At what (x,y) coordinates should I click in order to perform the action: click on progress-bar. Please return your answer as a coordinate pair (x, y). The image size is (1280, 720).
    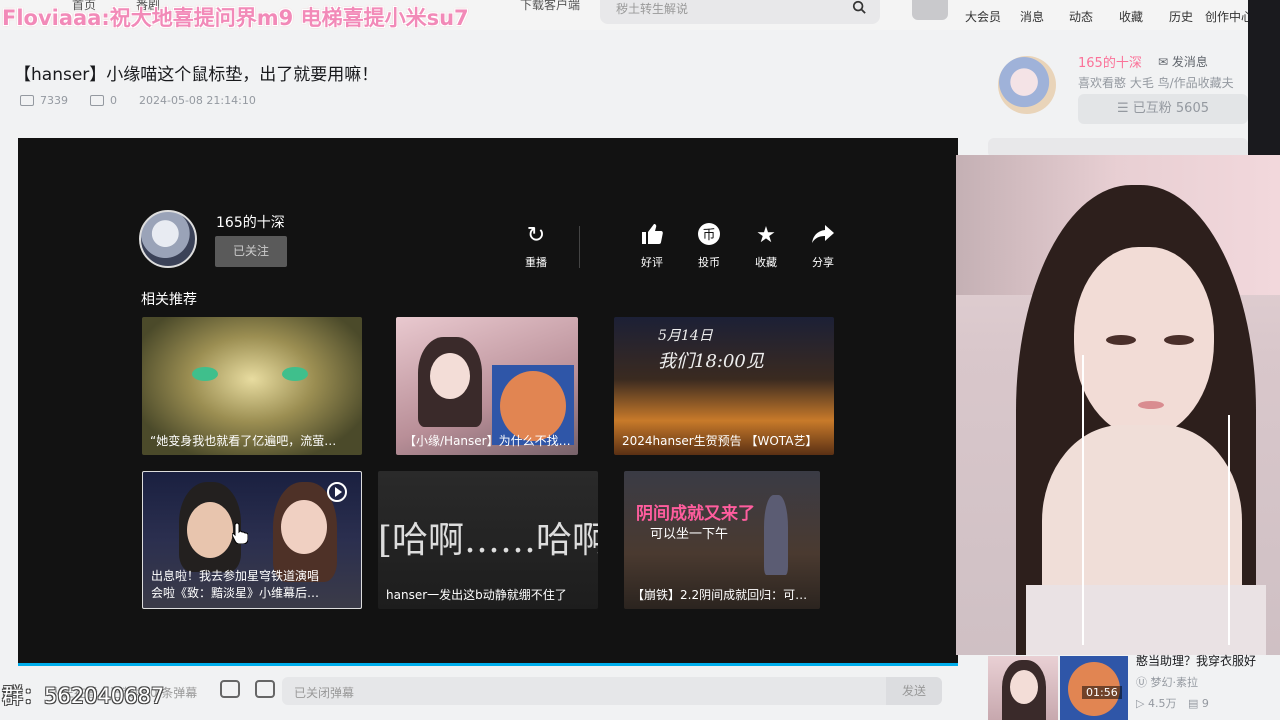
    Looking at the image, I should click on (488, 664).